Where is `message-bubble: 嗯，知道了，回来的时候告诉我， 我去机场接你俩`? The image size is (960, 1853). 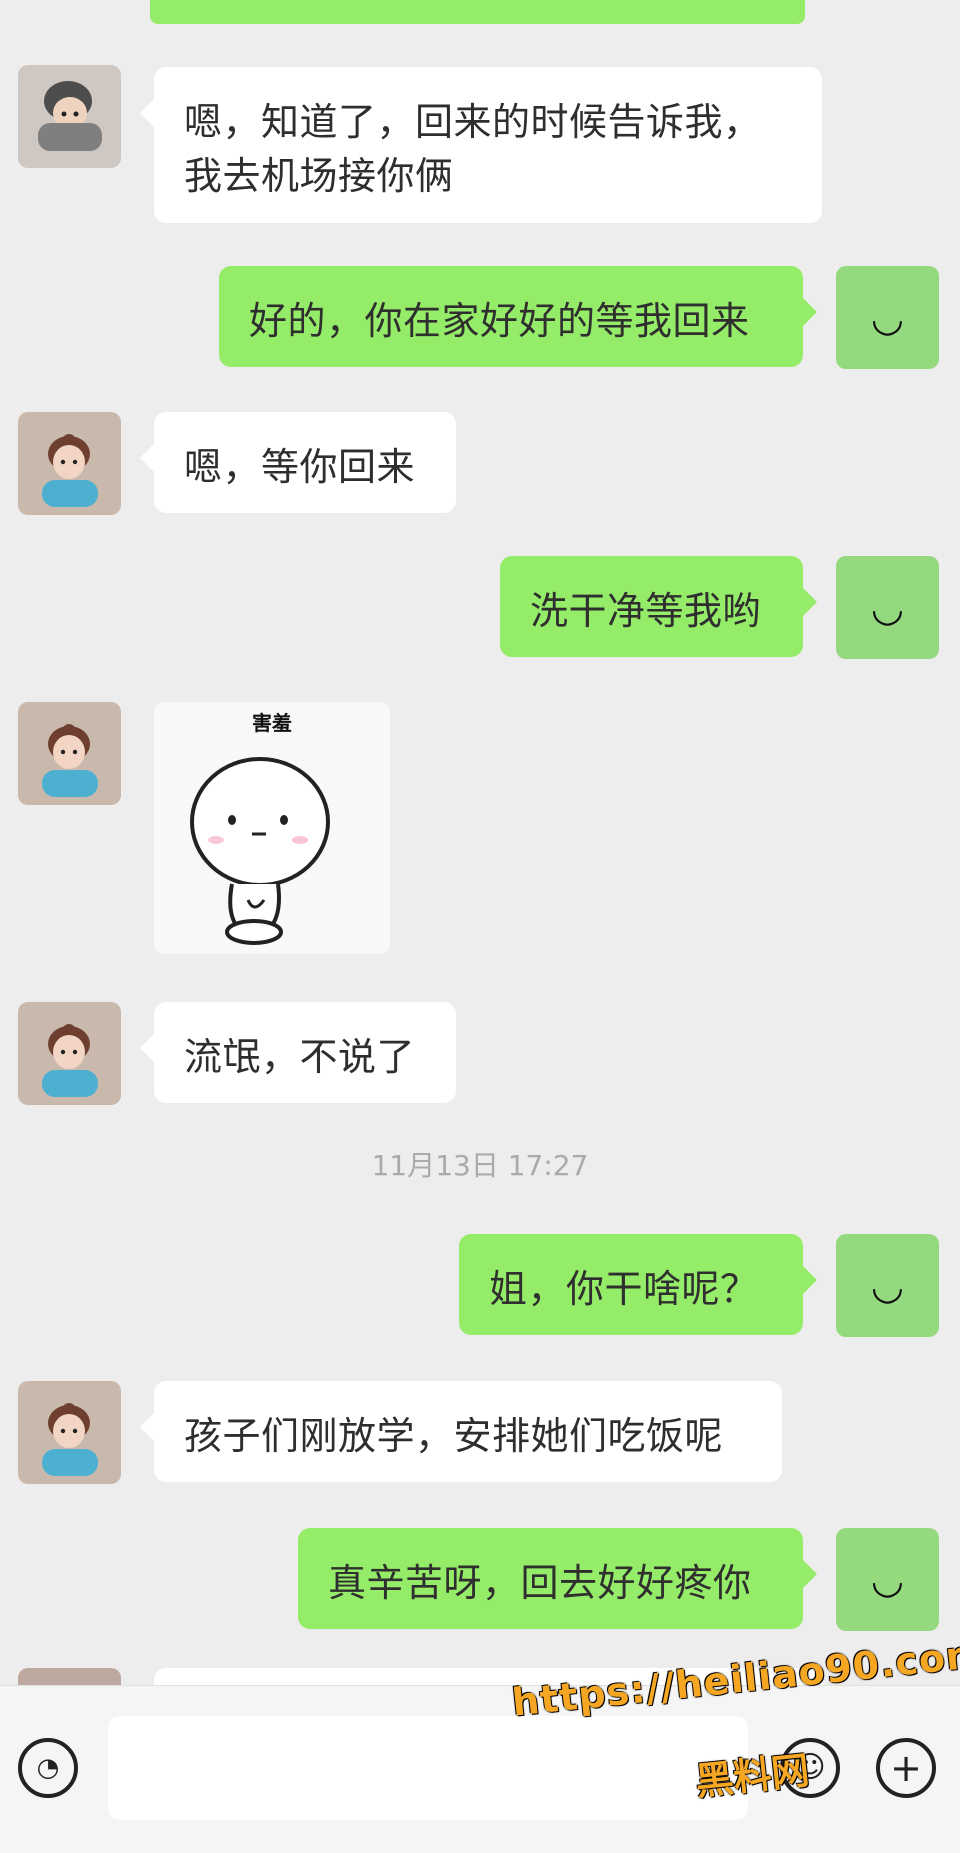
message-bubble: 嗯，知道了，回来的时候告诉我， 我去机场接你俩 is located at coordinates (481, 145).